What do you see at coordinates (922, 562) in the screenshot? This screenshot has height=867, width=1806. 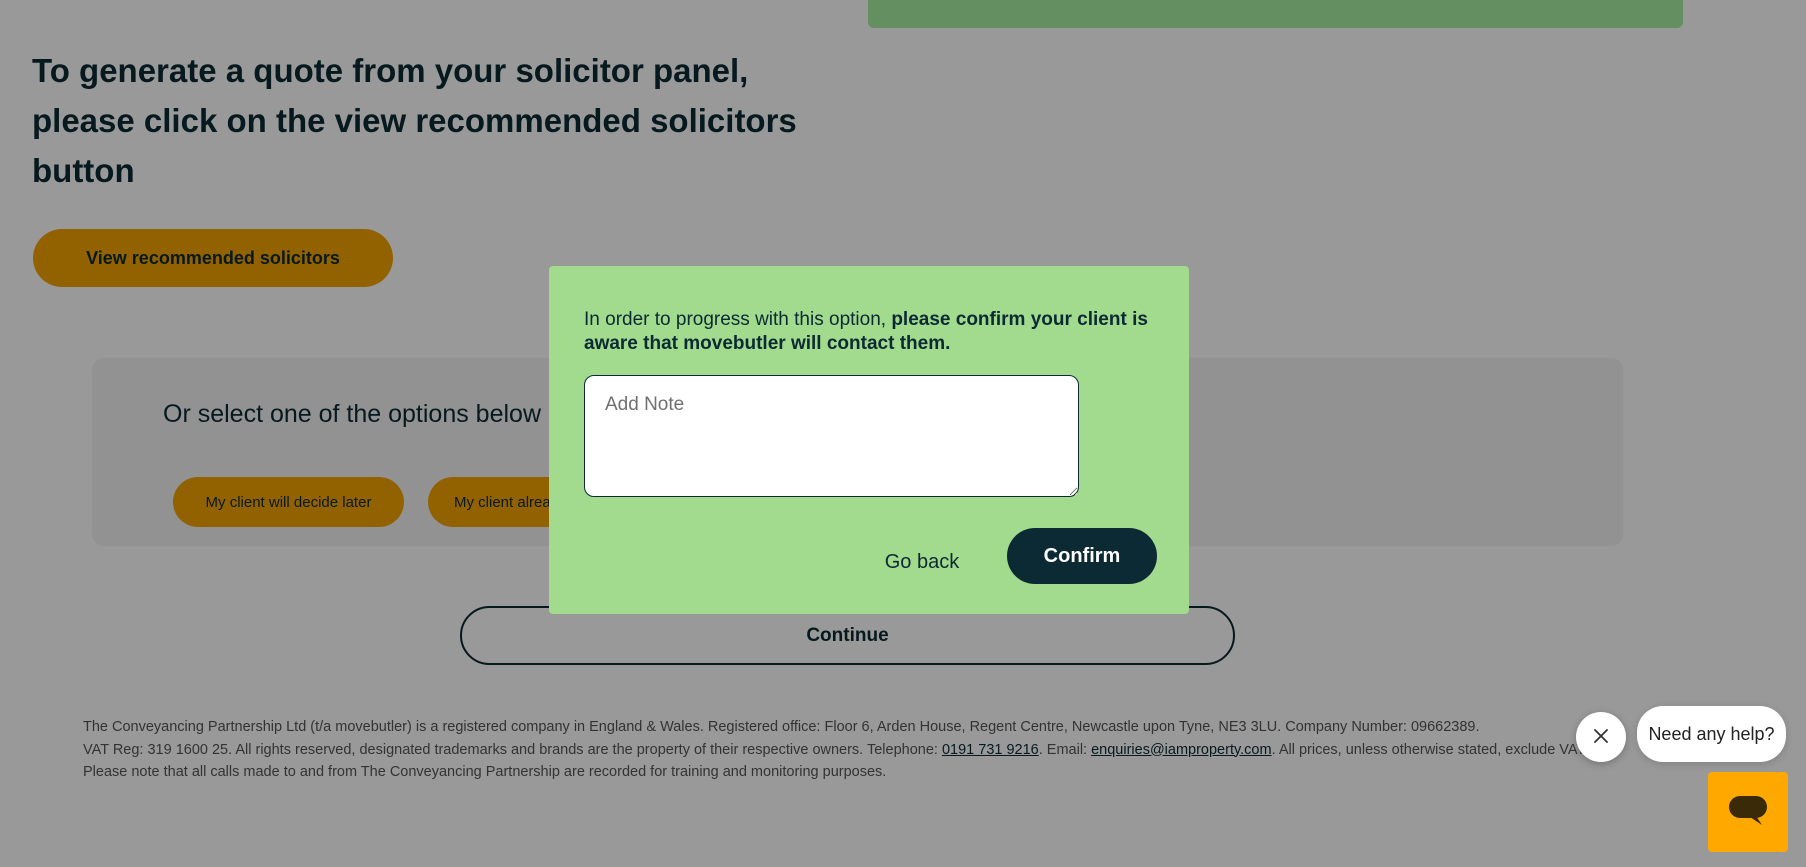 I see `go-back-button: Go back` at bounding box center [922, 562].